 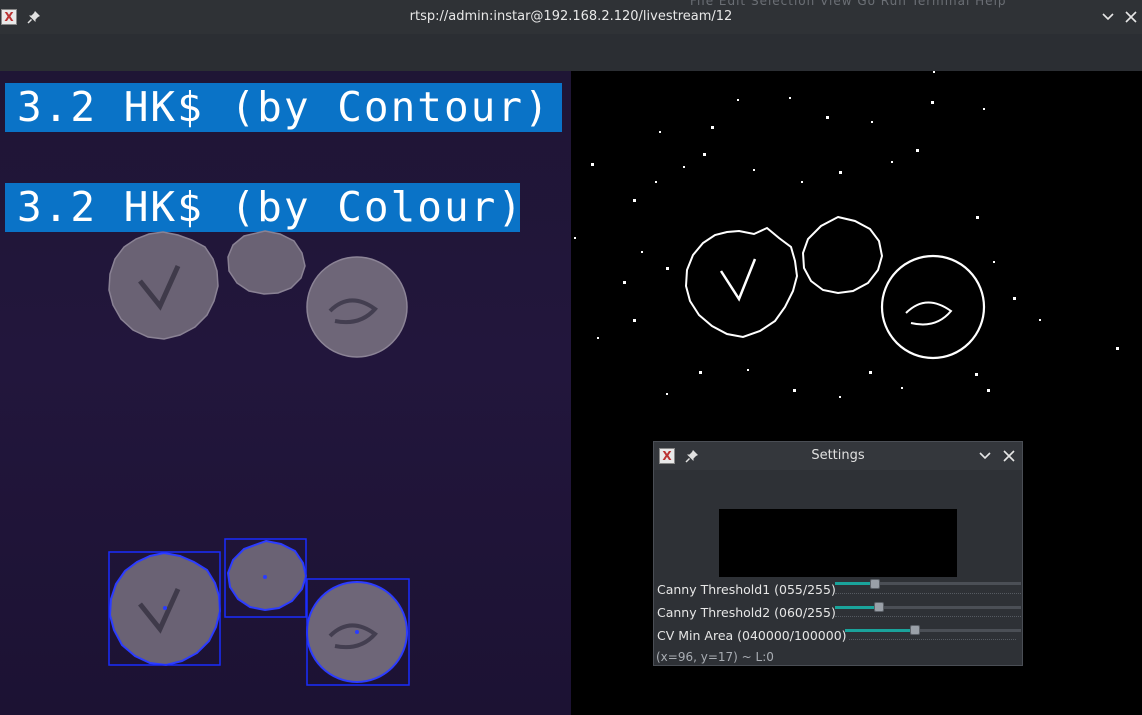 What do you see at coordinates (715, 657) in the screenshot?
I see `status-bar-text: (x=96, y=17) ~ L:0` at bounding box center [715, 657].